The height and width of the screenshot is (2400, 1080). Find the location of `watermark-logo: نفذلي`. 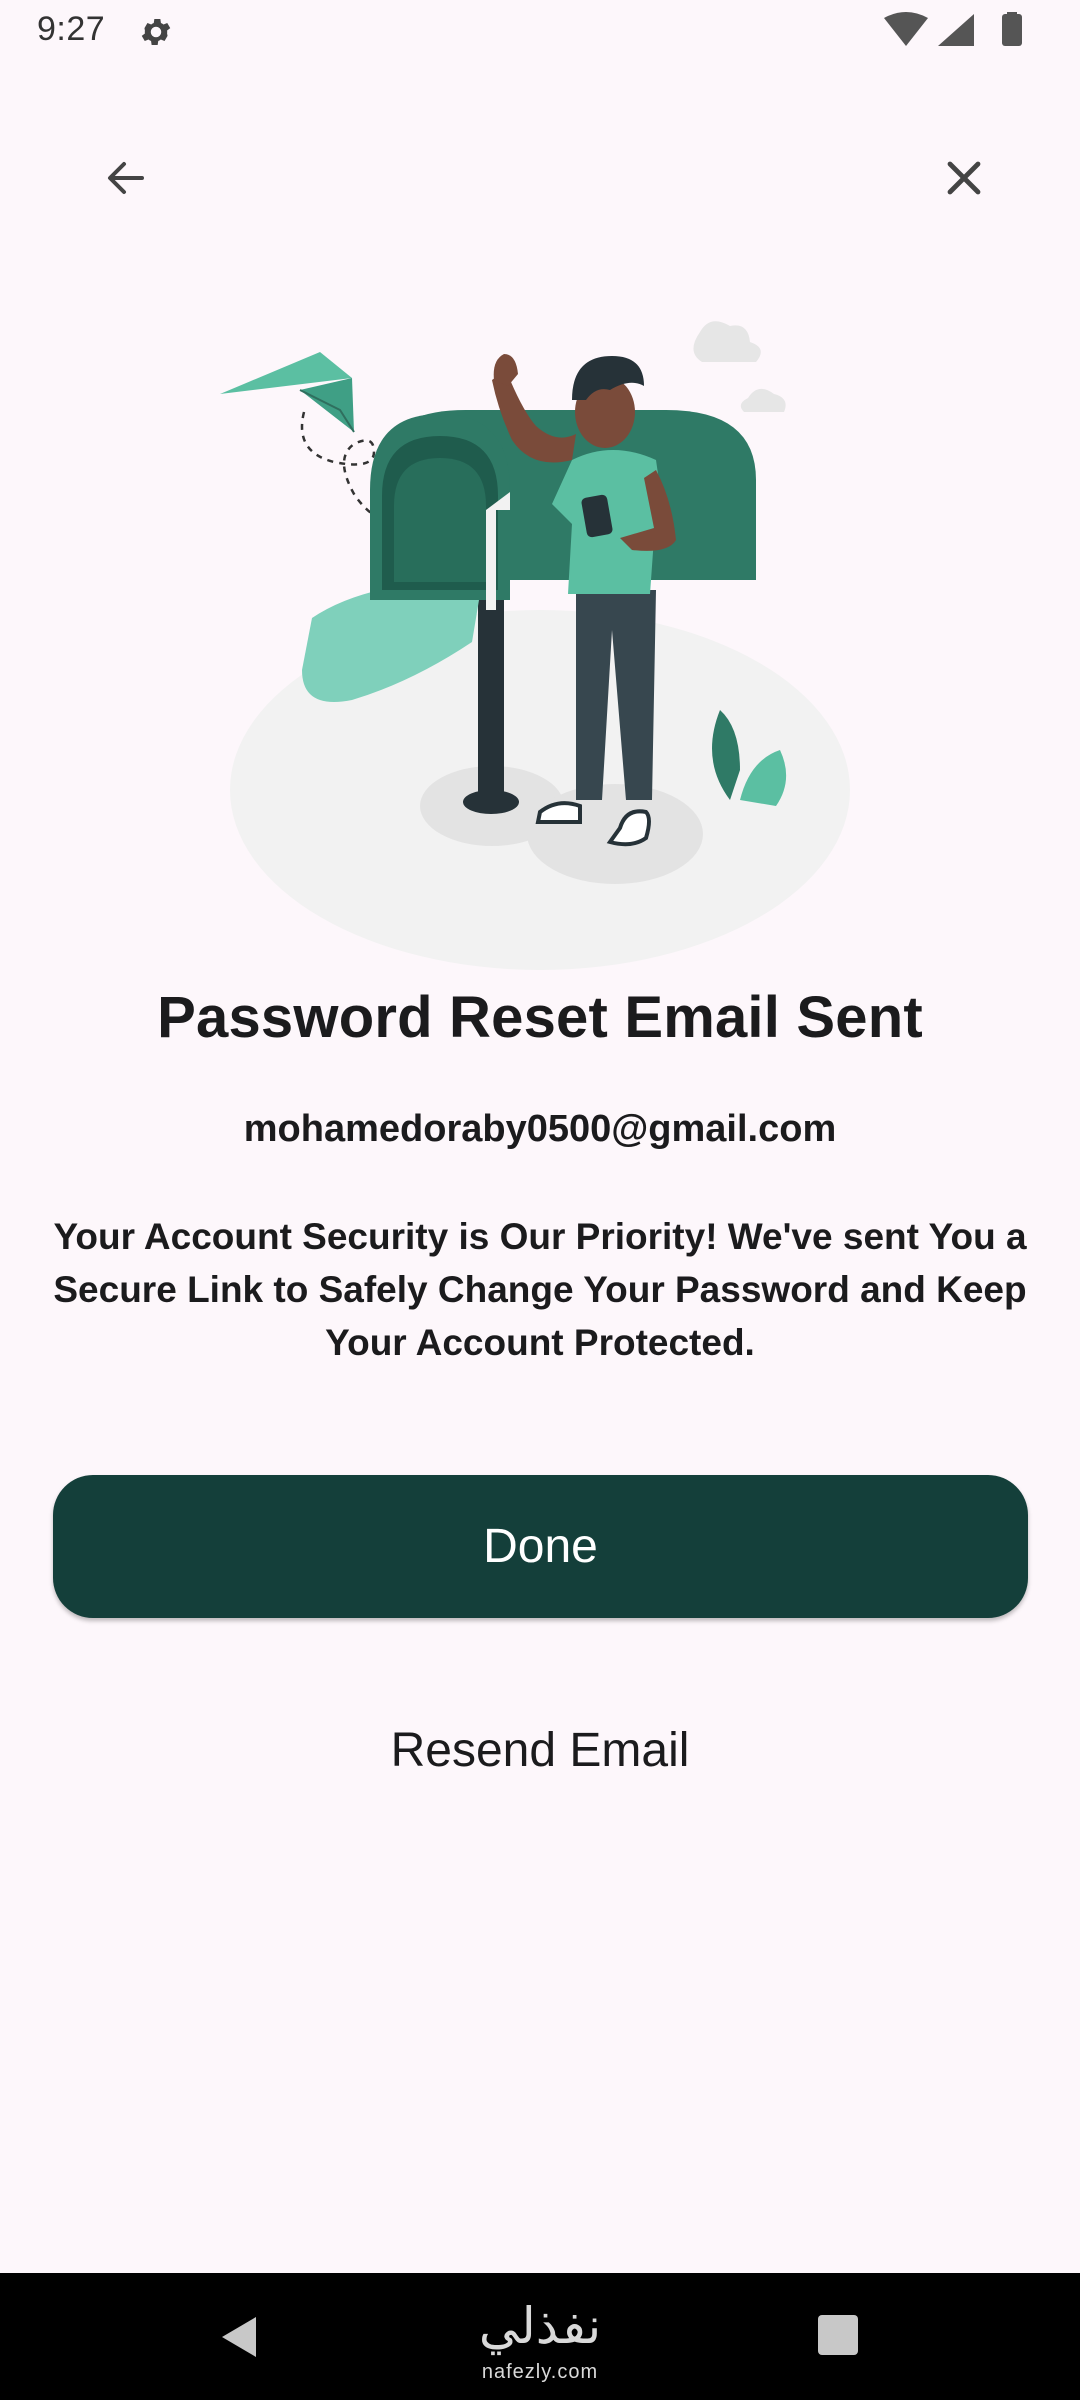

watermark-logo: نفذلي is located at coordinates (540, 2326).